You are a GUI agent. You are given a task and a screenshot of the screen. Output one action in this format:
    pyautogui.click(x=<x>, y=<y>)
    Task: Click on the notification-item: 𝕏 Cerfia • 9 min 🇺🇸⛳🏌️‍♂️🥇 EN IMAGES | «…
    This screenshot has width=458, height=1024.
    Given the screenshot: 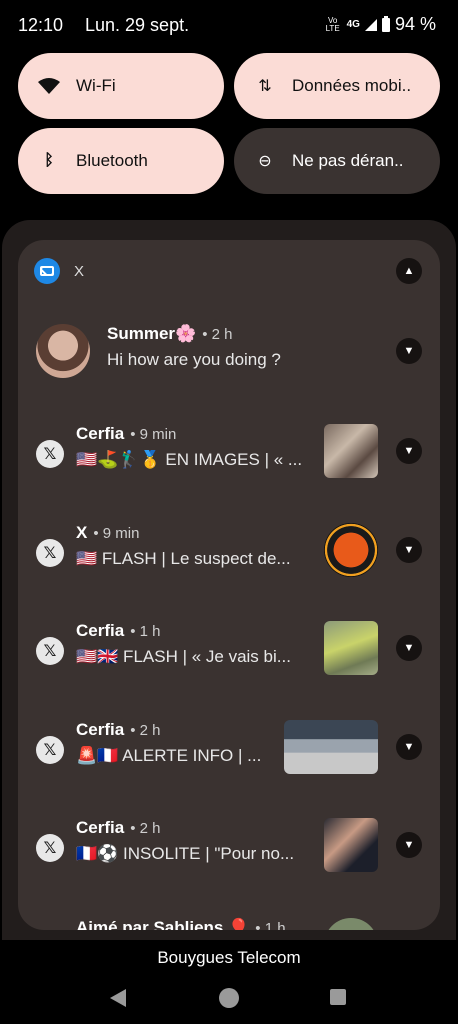 What is the action you would take?
    pyautogui.click(x=229, y=469)
    